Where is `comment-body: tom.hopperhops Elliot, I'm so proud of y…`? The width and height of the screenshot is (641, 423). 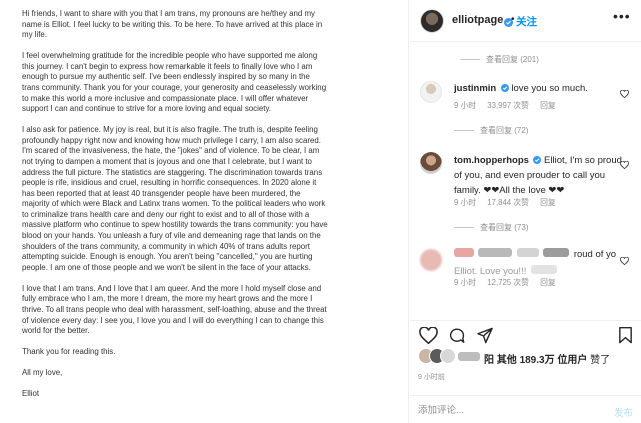
comment-body: tom.hopperhops Elliot, I'm so proud of y… is located at coordinates (538, 174).